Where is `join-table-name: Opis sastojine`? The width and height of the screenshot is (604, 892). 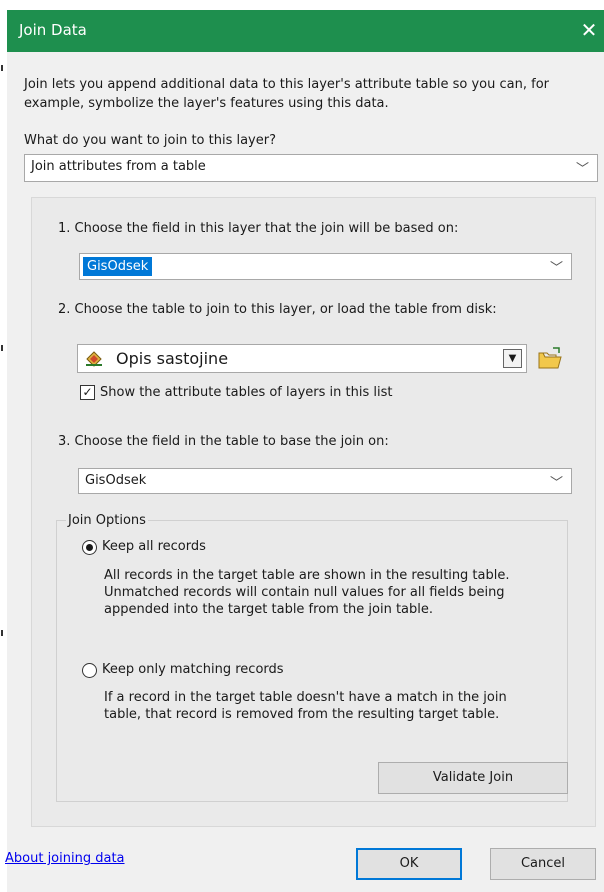 join-table-name: Opis sastojine is located at coordinates (172, 358).